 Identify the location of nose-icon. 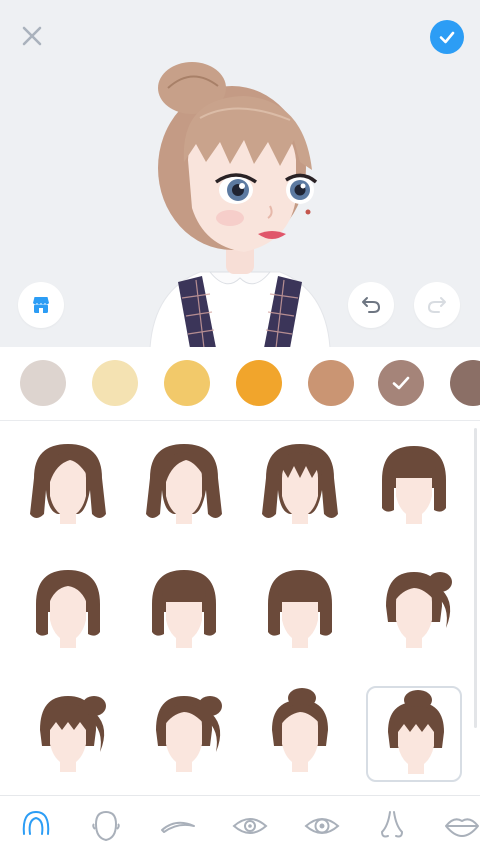
(392, 824).